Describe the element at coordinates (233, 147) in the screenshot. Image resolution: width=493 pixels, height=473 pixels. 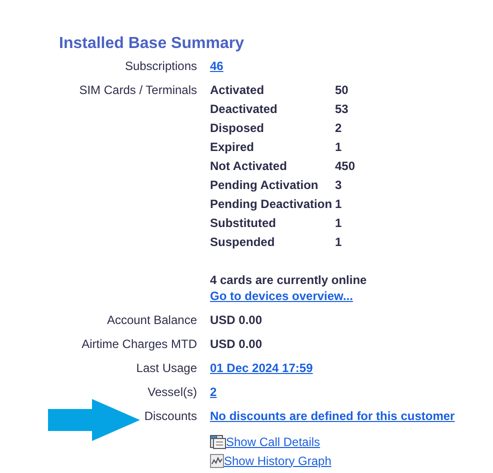
I see `status-name: Expired` at that location.